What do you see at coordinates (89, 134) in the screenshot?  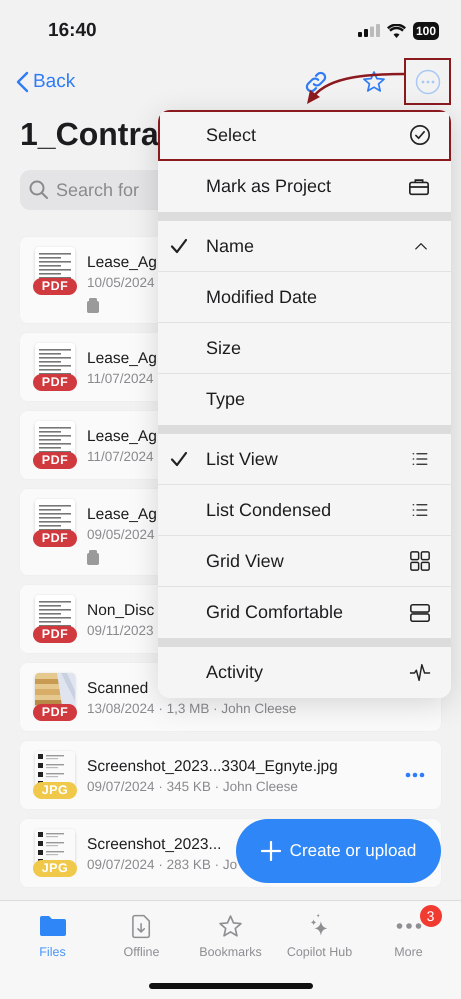 I see `folder-title: 1_Contra` at bounding box center [89, 134].